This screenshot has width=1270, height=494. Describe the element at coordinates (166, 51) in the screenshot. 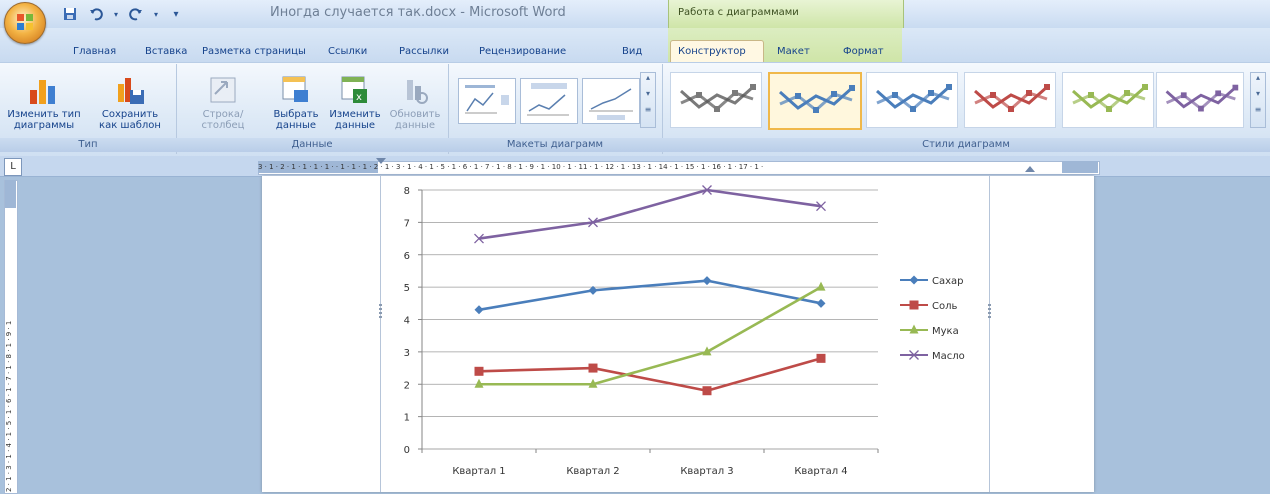

I see `tab-insert: Вставка` at that location.